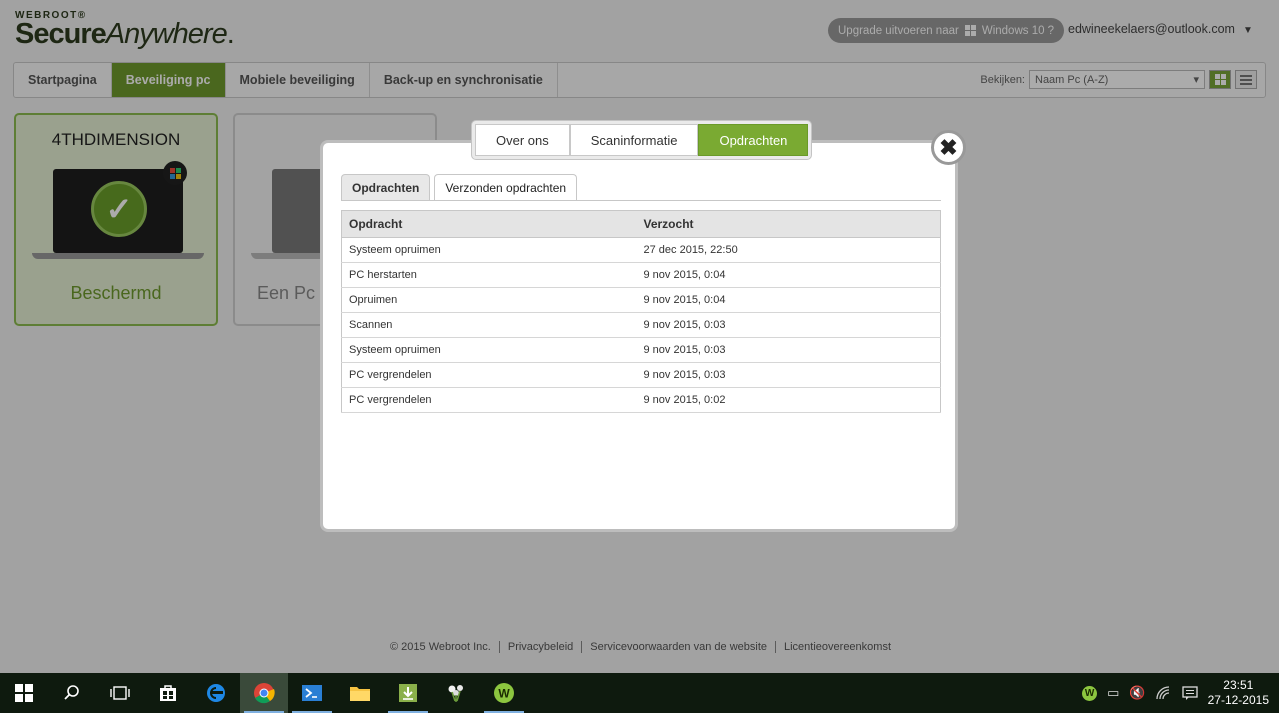 This screenshot has width=1279, height=713. What do you see at coordinates (506, 187) in the screenshot?
I see `subtab-verzonden-opdrachten: Verzonden opdrachten` at bounding box center [506, 187].